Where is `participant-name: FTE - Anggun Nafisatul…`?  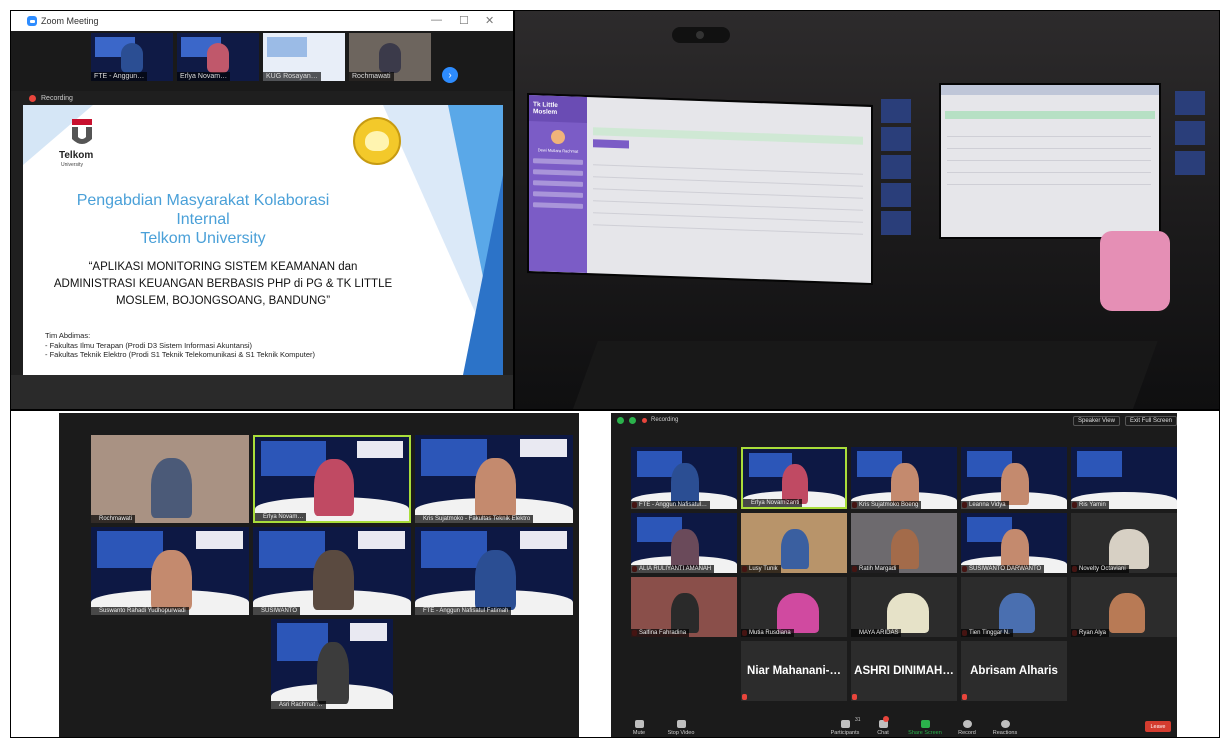 participant-name: FTE - Anggun Nafisatul… is located at coordinates (671, 505).